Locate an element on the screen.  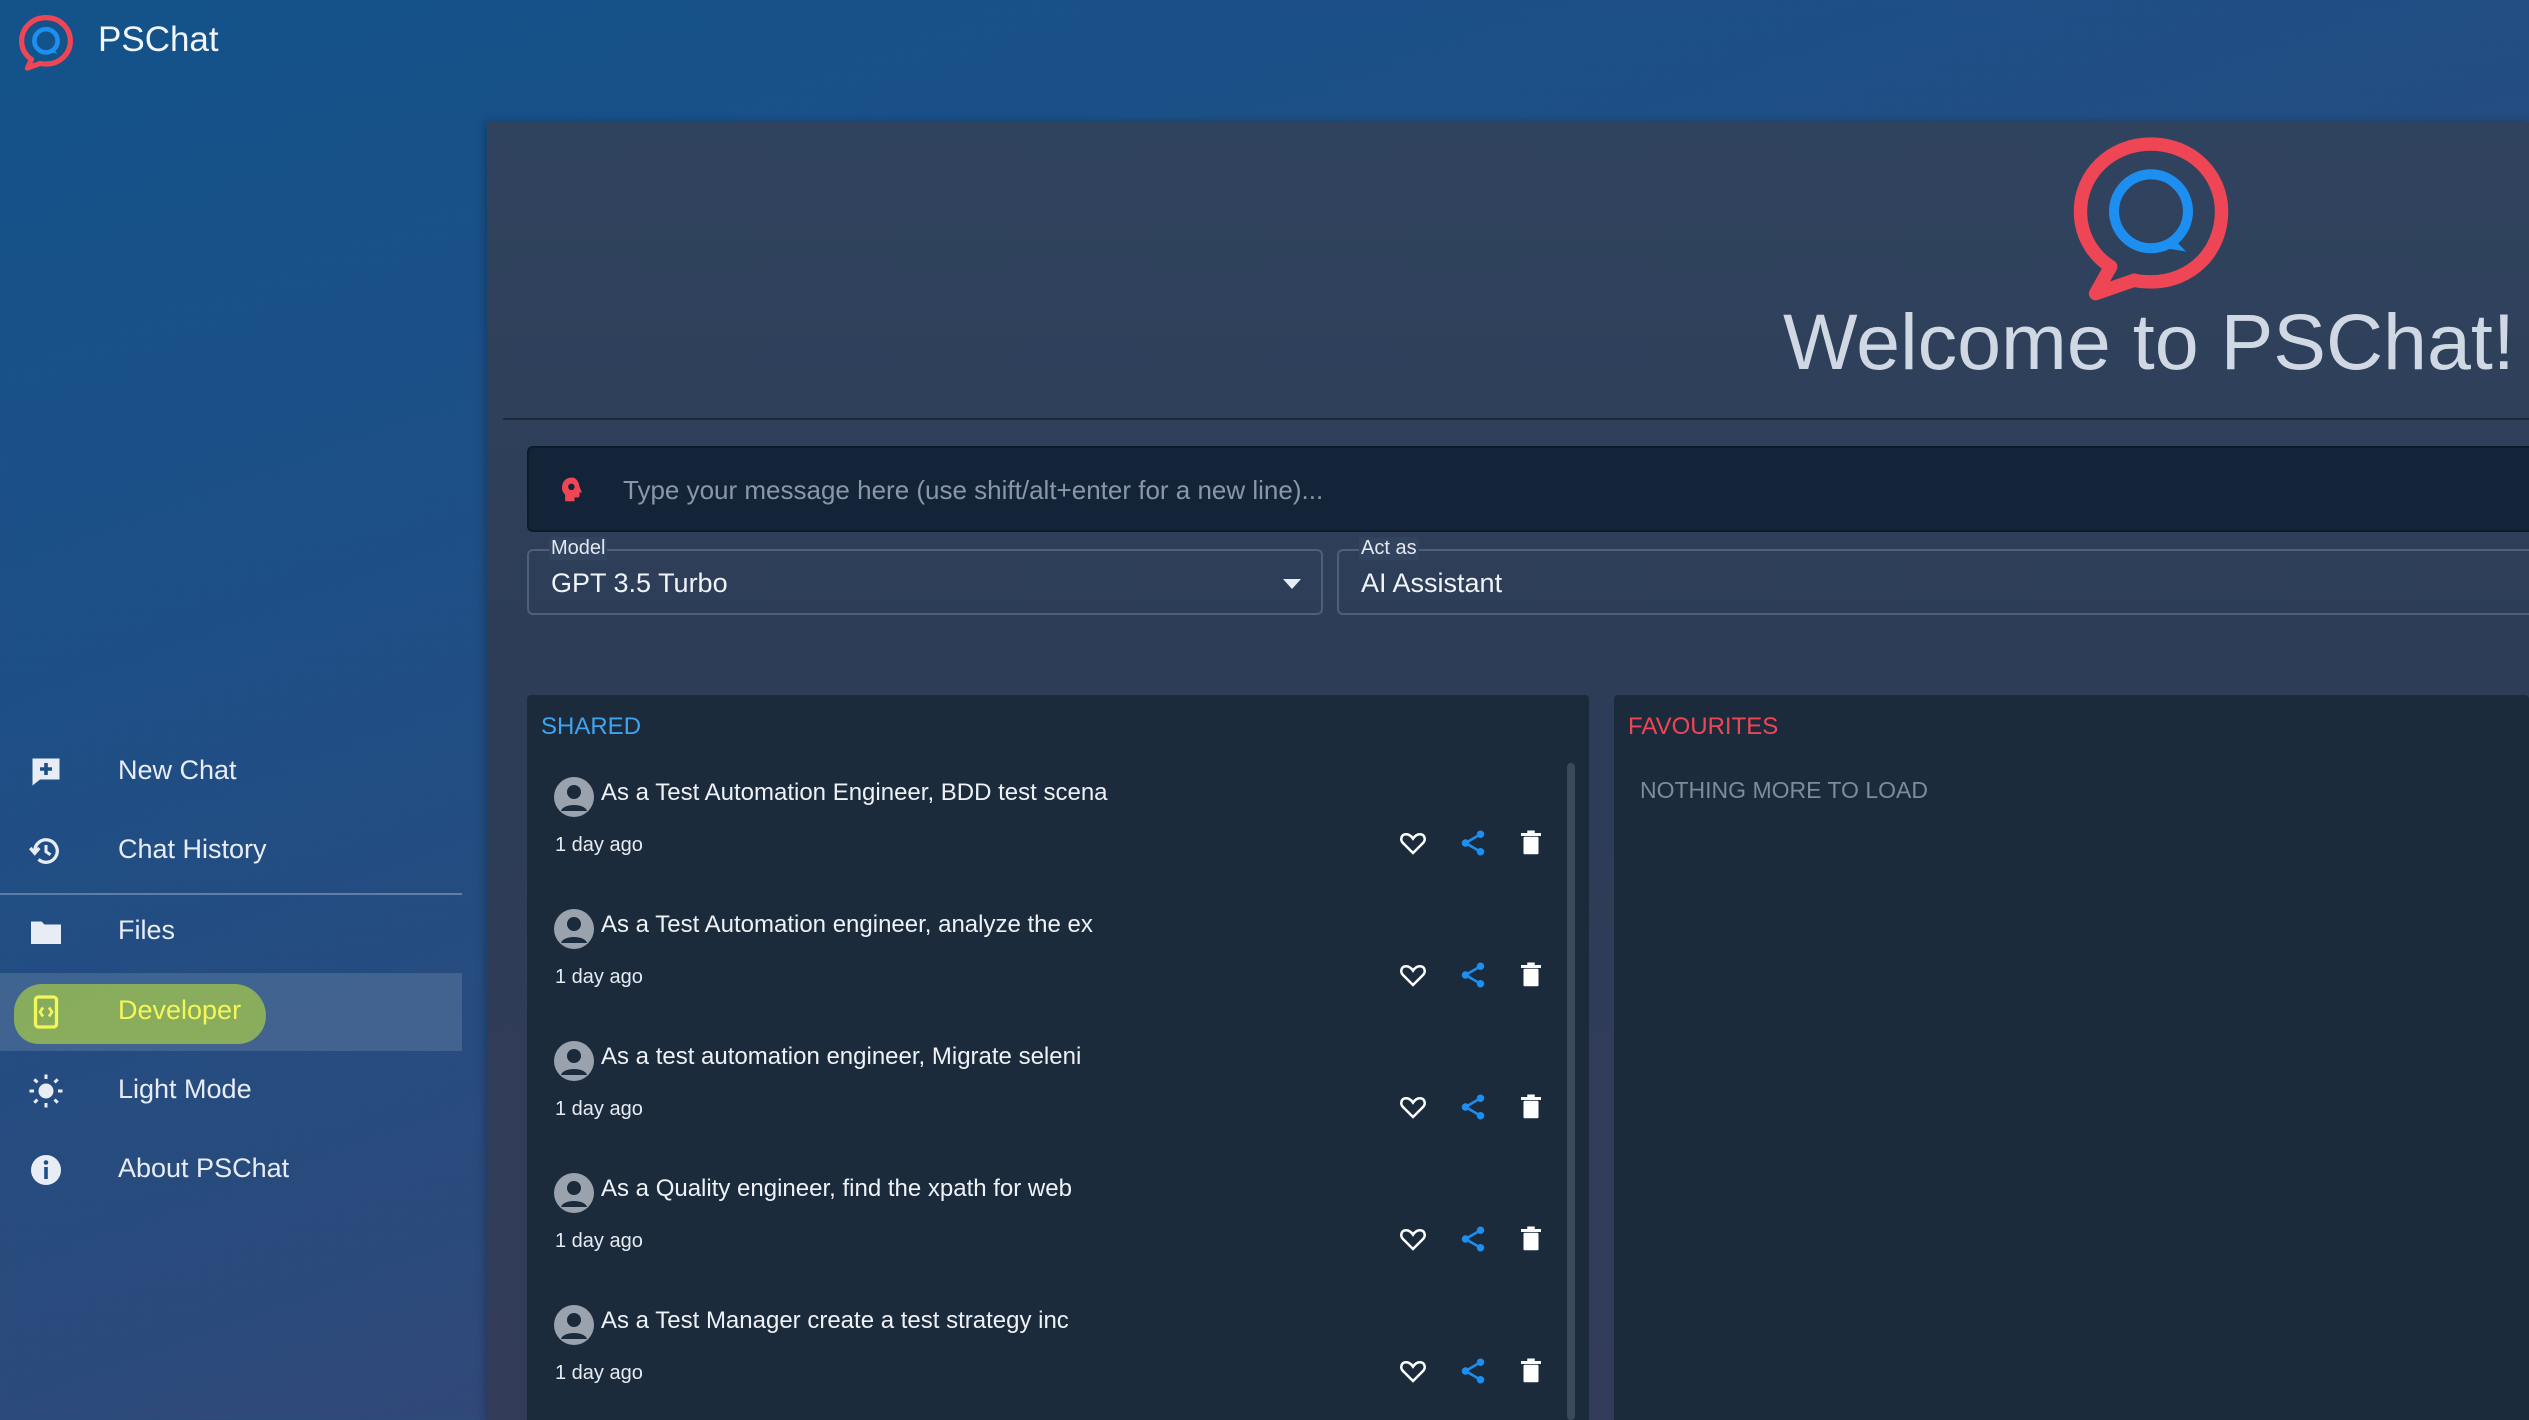
model-select: Model GPT 3.5 Turbo is located at coordinates (925, 576).